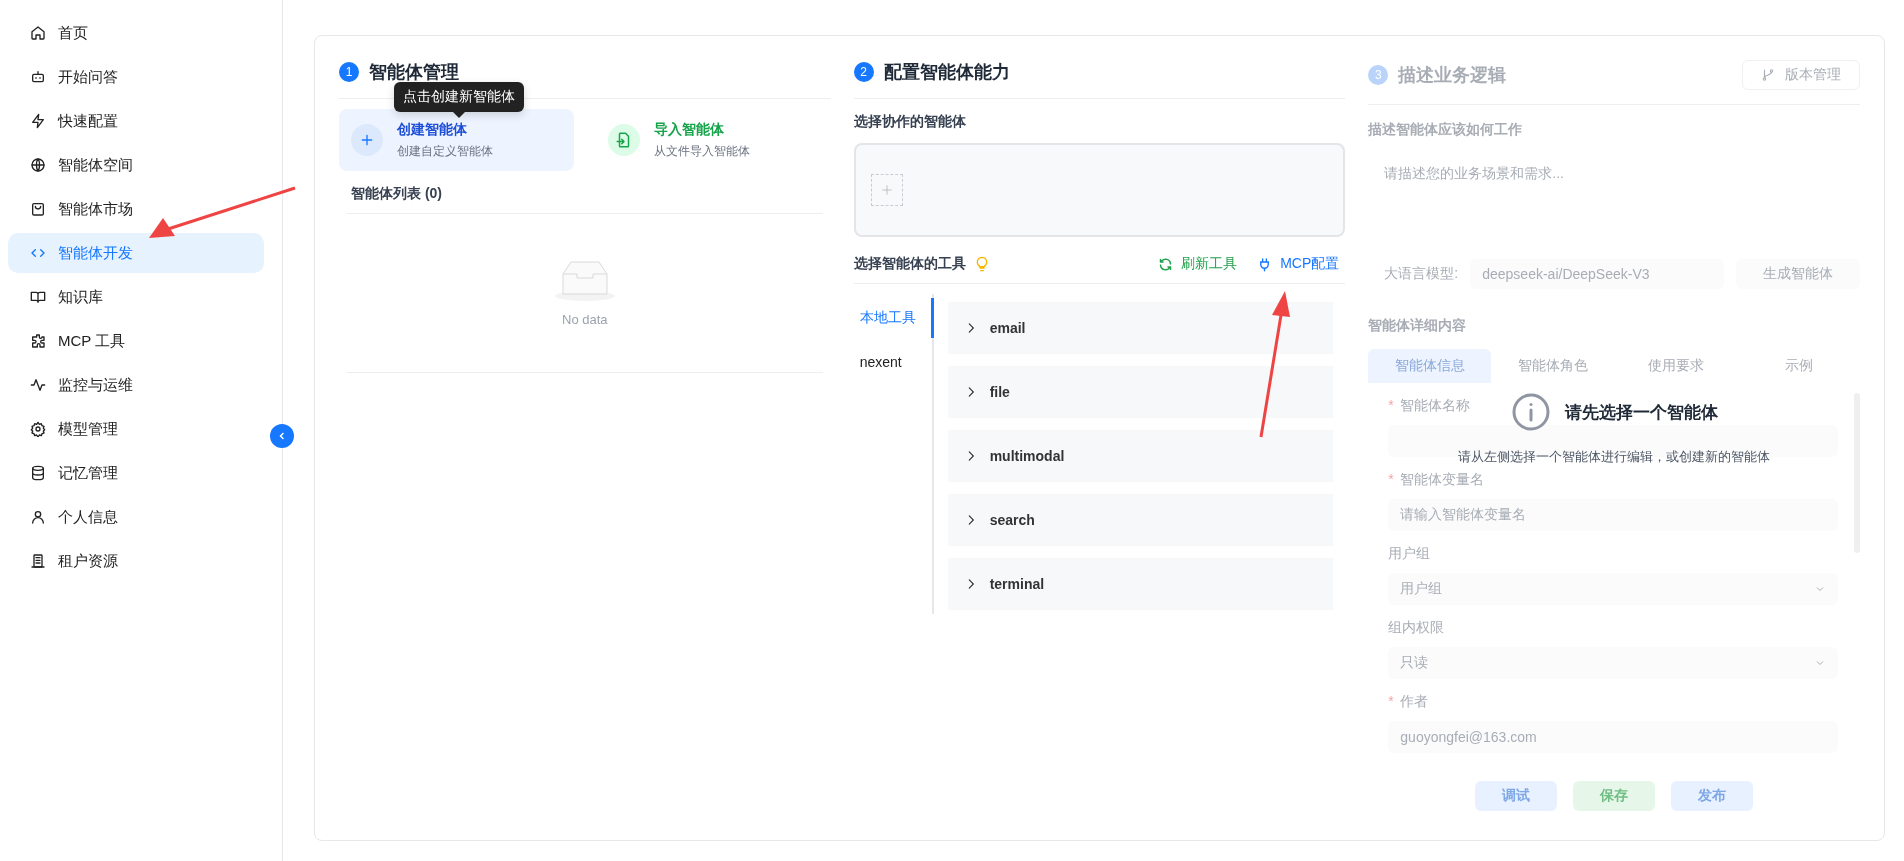  Describe the element at coordinates (38, 385) in the screenshot. I see `pulse-icon` at that location.